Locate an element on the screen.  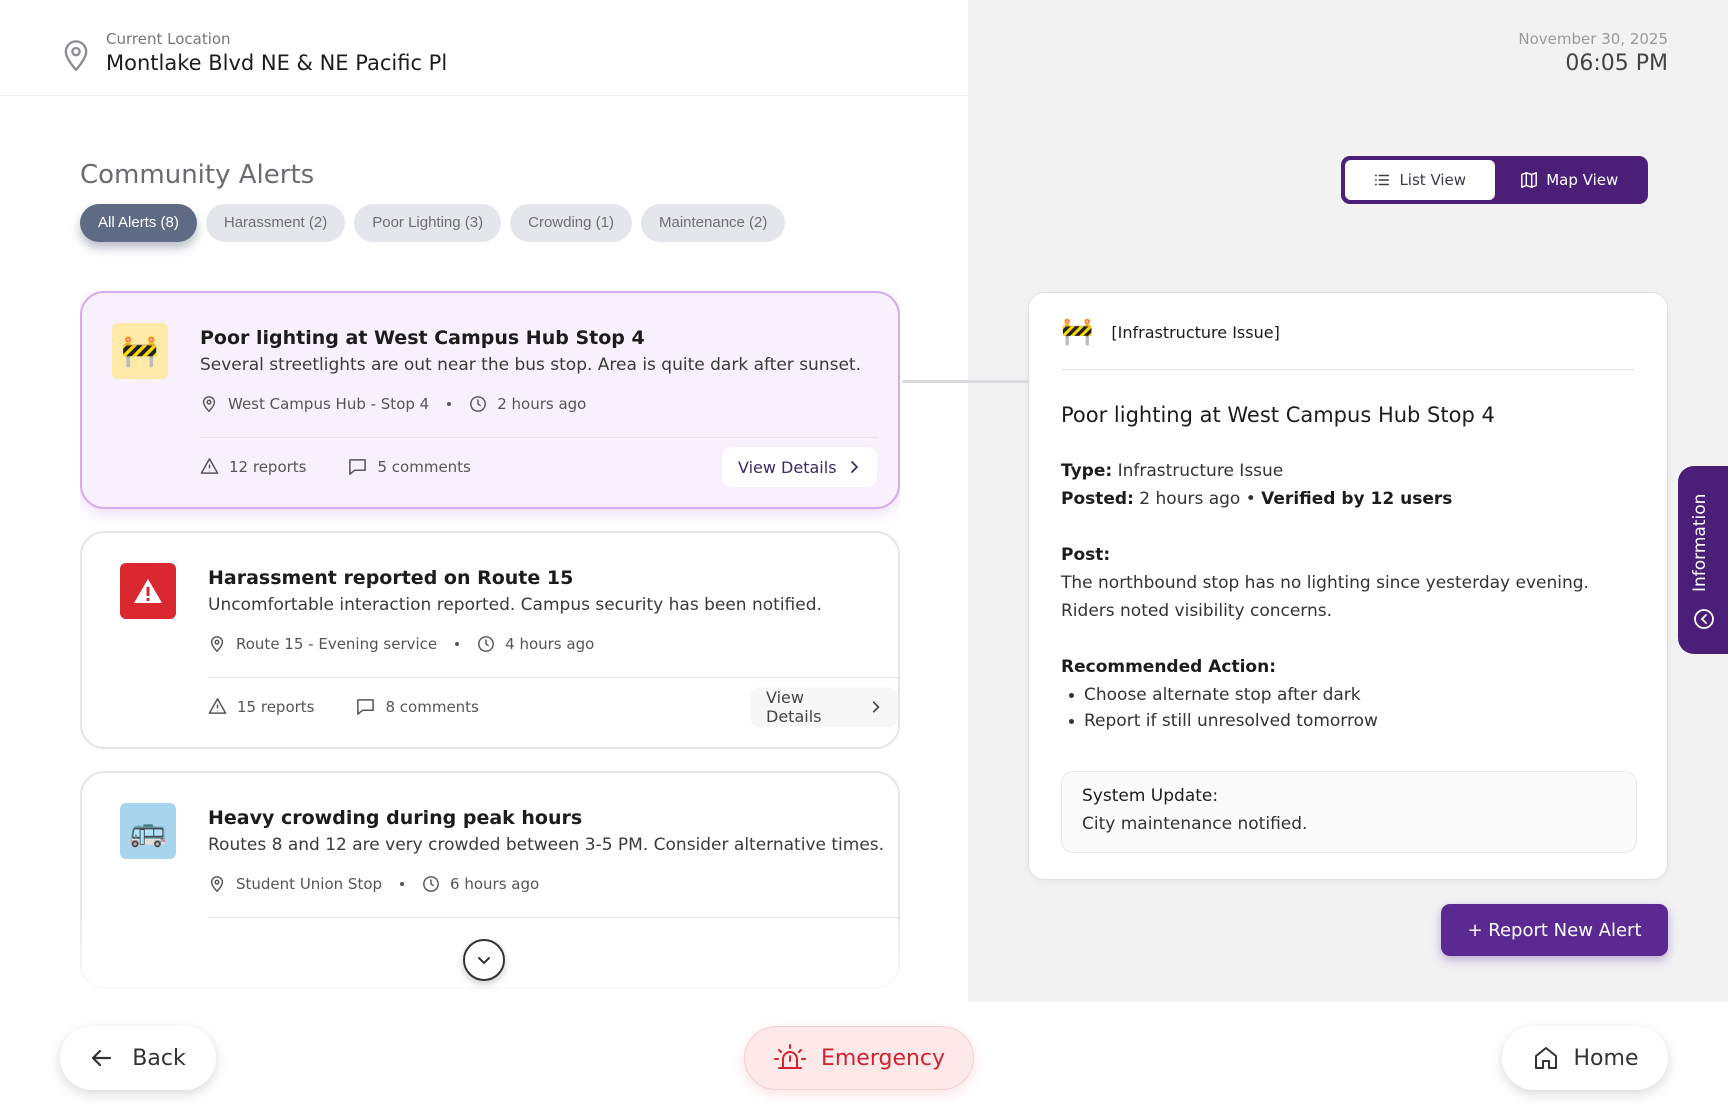
alert-stats: 12 reports 5 comments is located at coordinates (335, 466).